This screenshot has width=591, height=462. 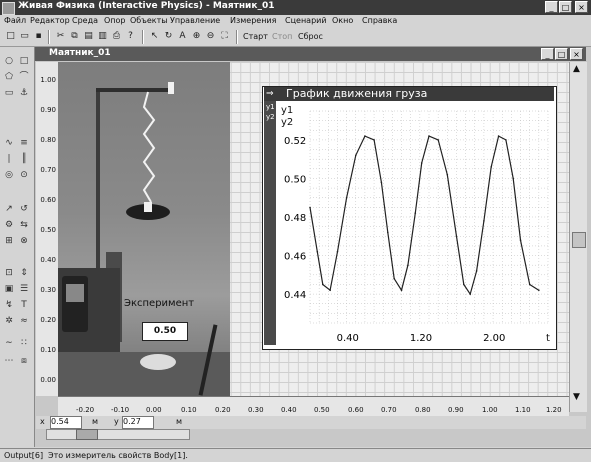 I want to click on graph-title: График движения груза, so click(x=409, y=94).